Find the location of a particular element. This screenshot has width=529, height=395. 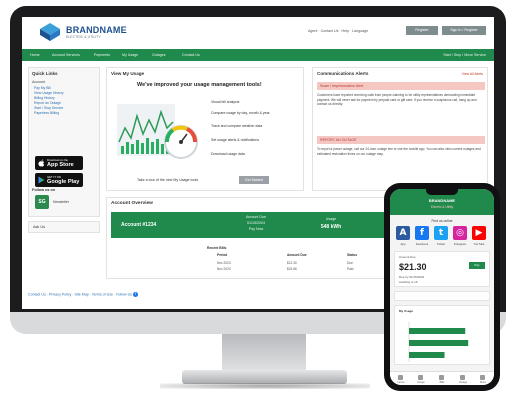

sidebar-link-outage: Report an Outage is located at coordinates (47, 103).